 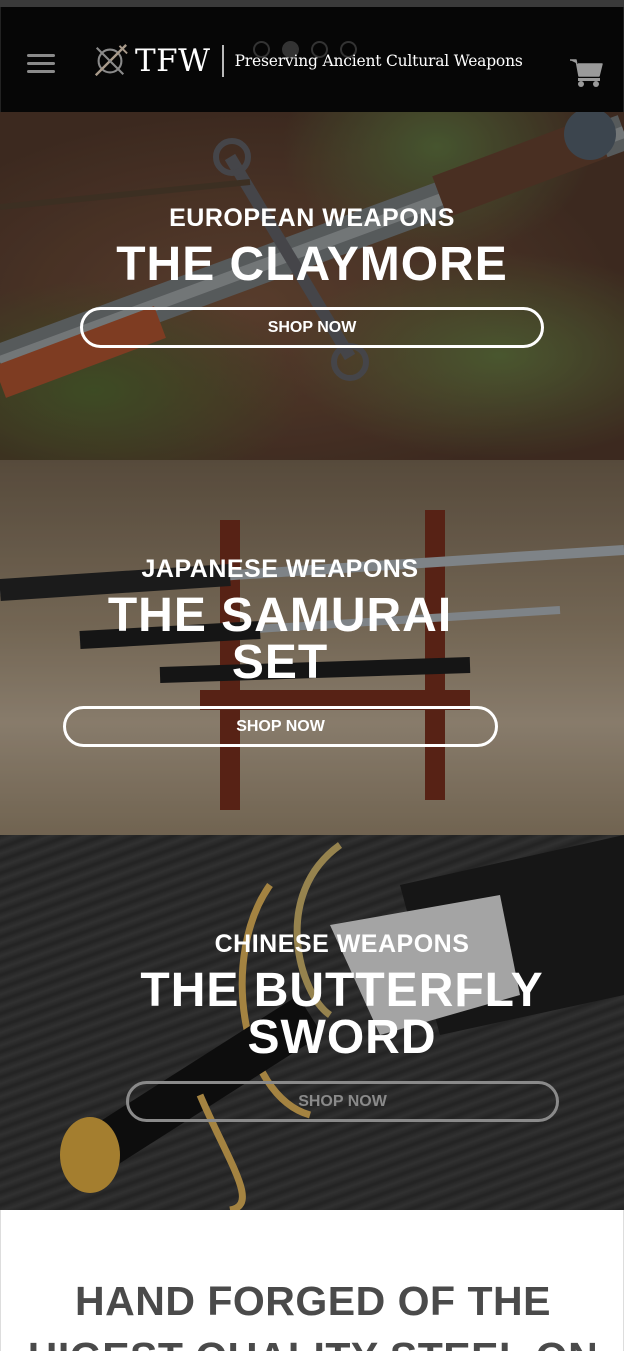 I want to click on logo-divider, so click(x=222, y=61).